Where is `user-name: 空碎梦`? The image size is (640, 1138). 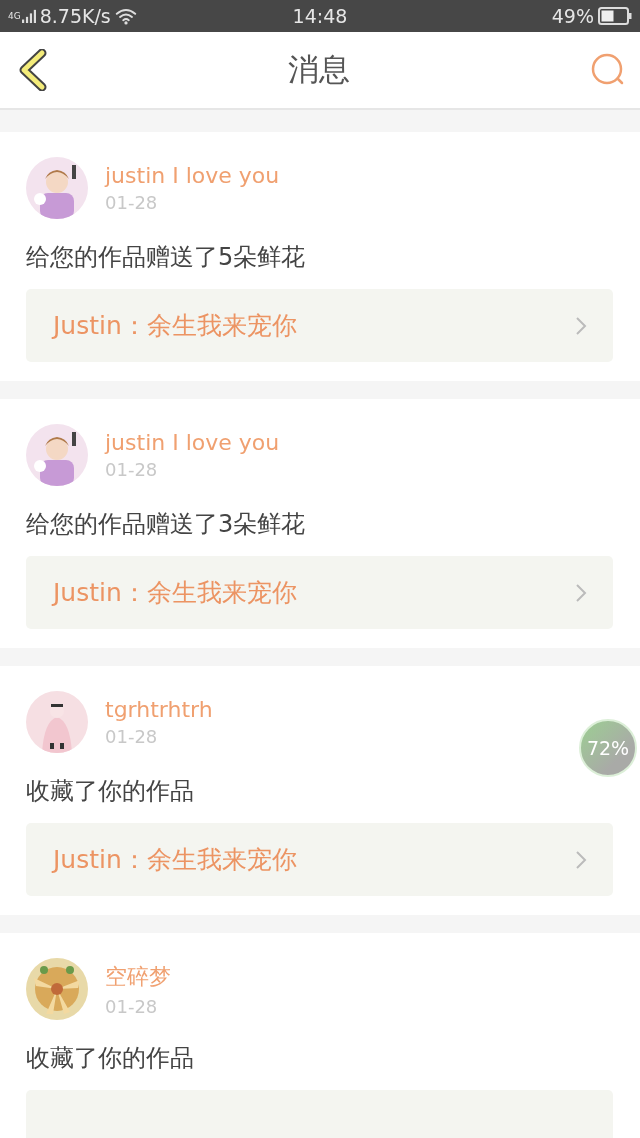
user-name: 空碎梦 is located at coordinates (138, 976).